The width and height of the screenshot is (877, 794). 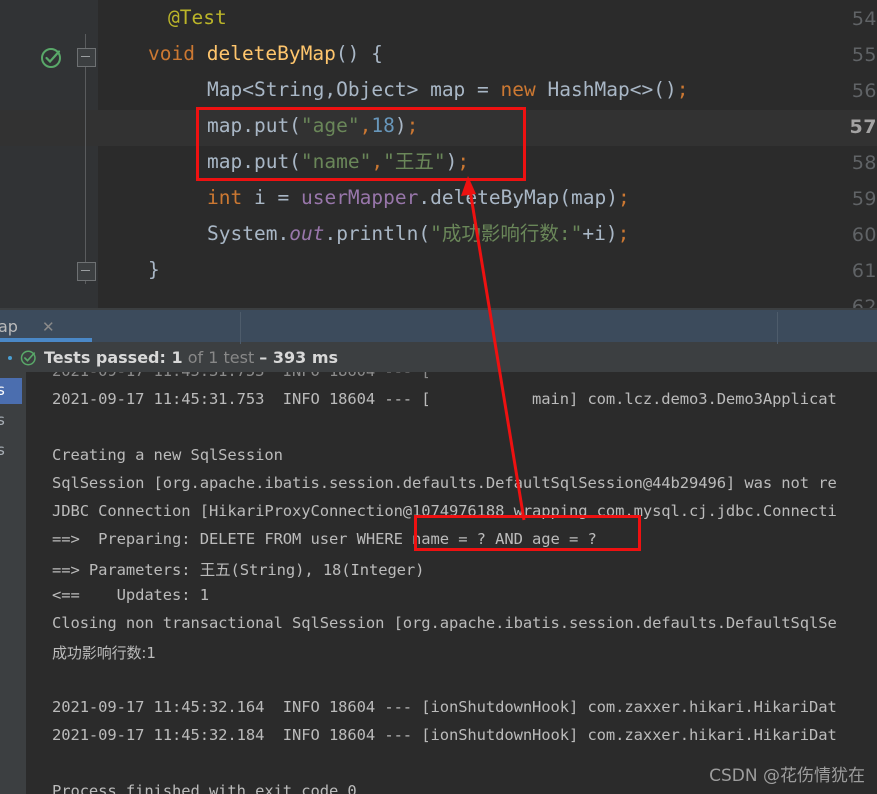 What do you see at coordinates (863, 127) in the screenshot?
I see `line-number-57: 57` at bounding box center [863, 127].